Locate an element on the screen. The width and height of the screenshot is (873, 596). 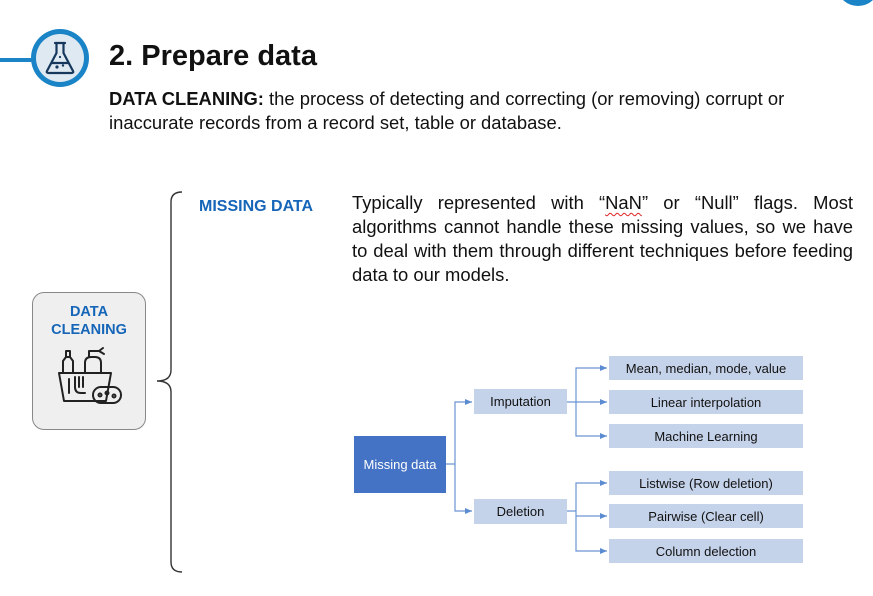
pairwise-deletion-node: Pairwise (Clear cell) is located at coordinates (706, 516).